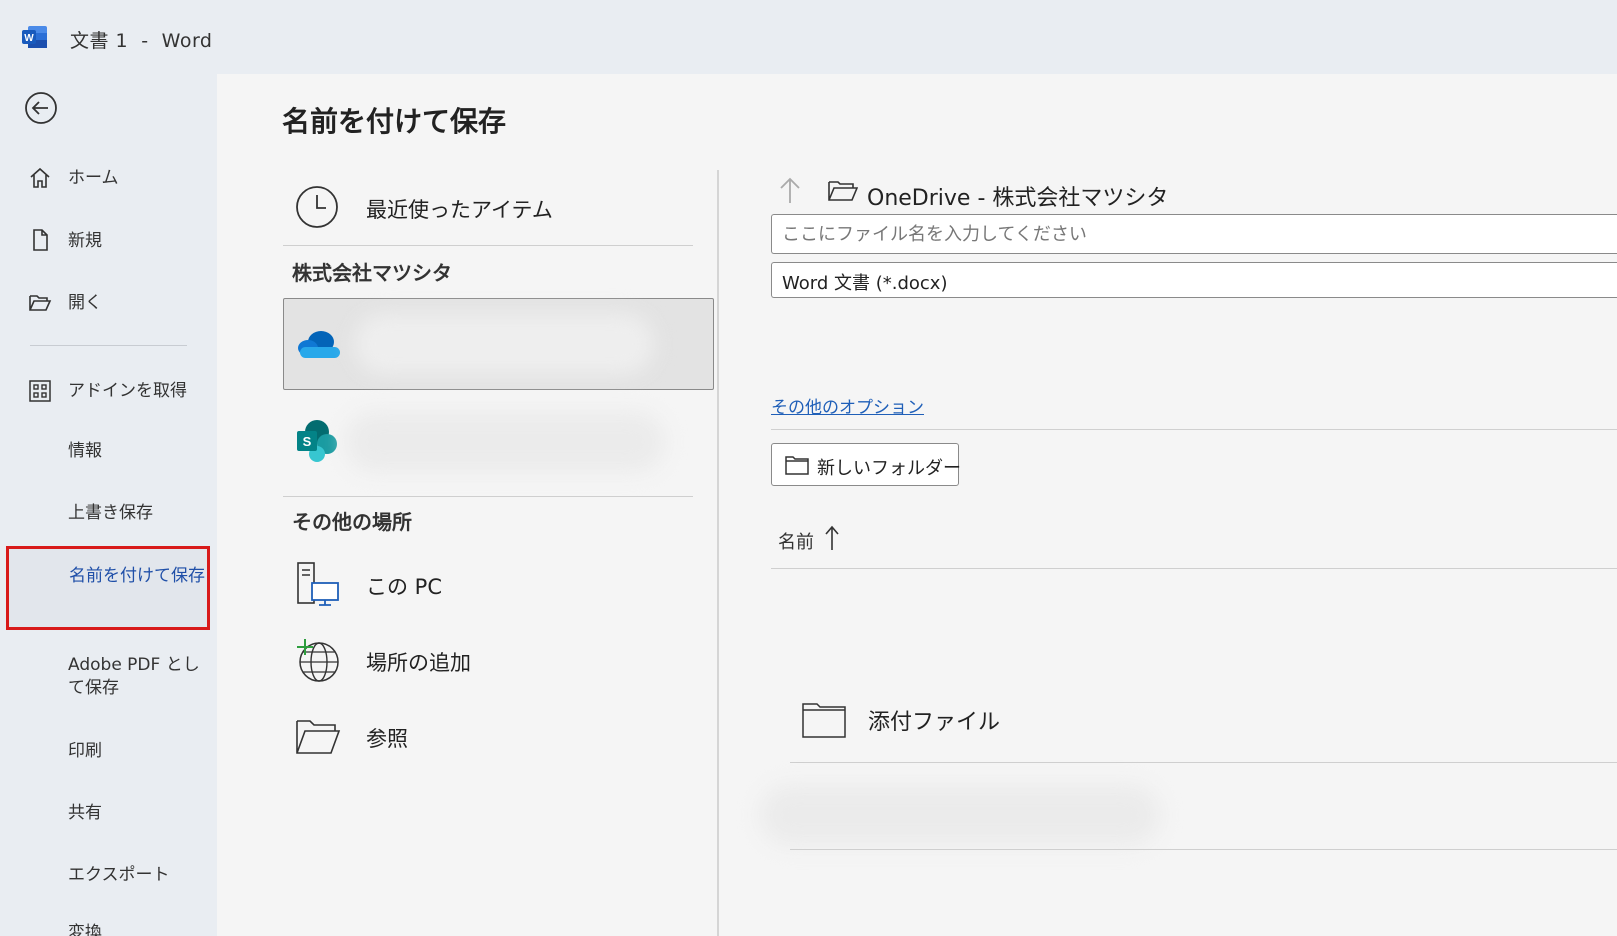  I want to click on new-folder-icon, so click(797, 465).